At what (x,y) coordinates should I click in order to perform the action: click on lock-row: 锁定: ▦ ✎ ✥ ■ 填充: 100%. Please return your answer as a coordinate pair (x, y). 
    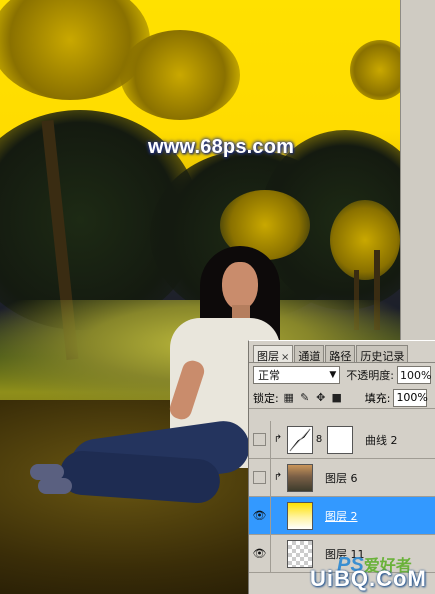
    Looking at the image, I should click on (342, 398).